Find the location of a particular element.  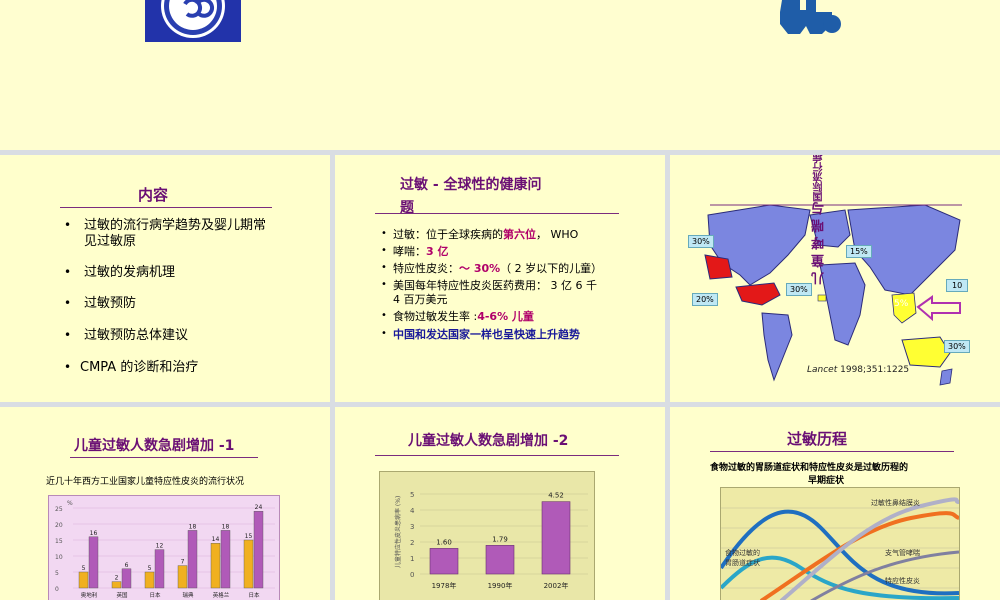

map-label: 5% is located at coordinates (901, 304).